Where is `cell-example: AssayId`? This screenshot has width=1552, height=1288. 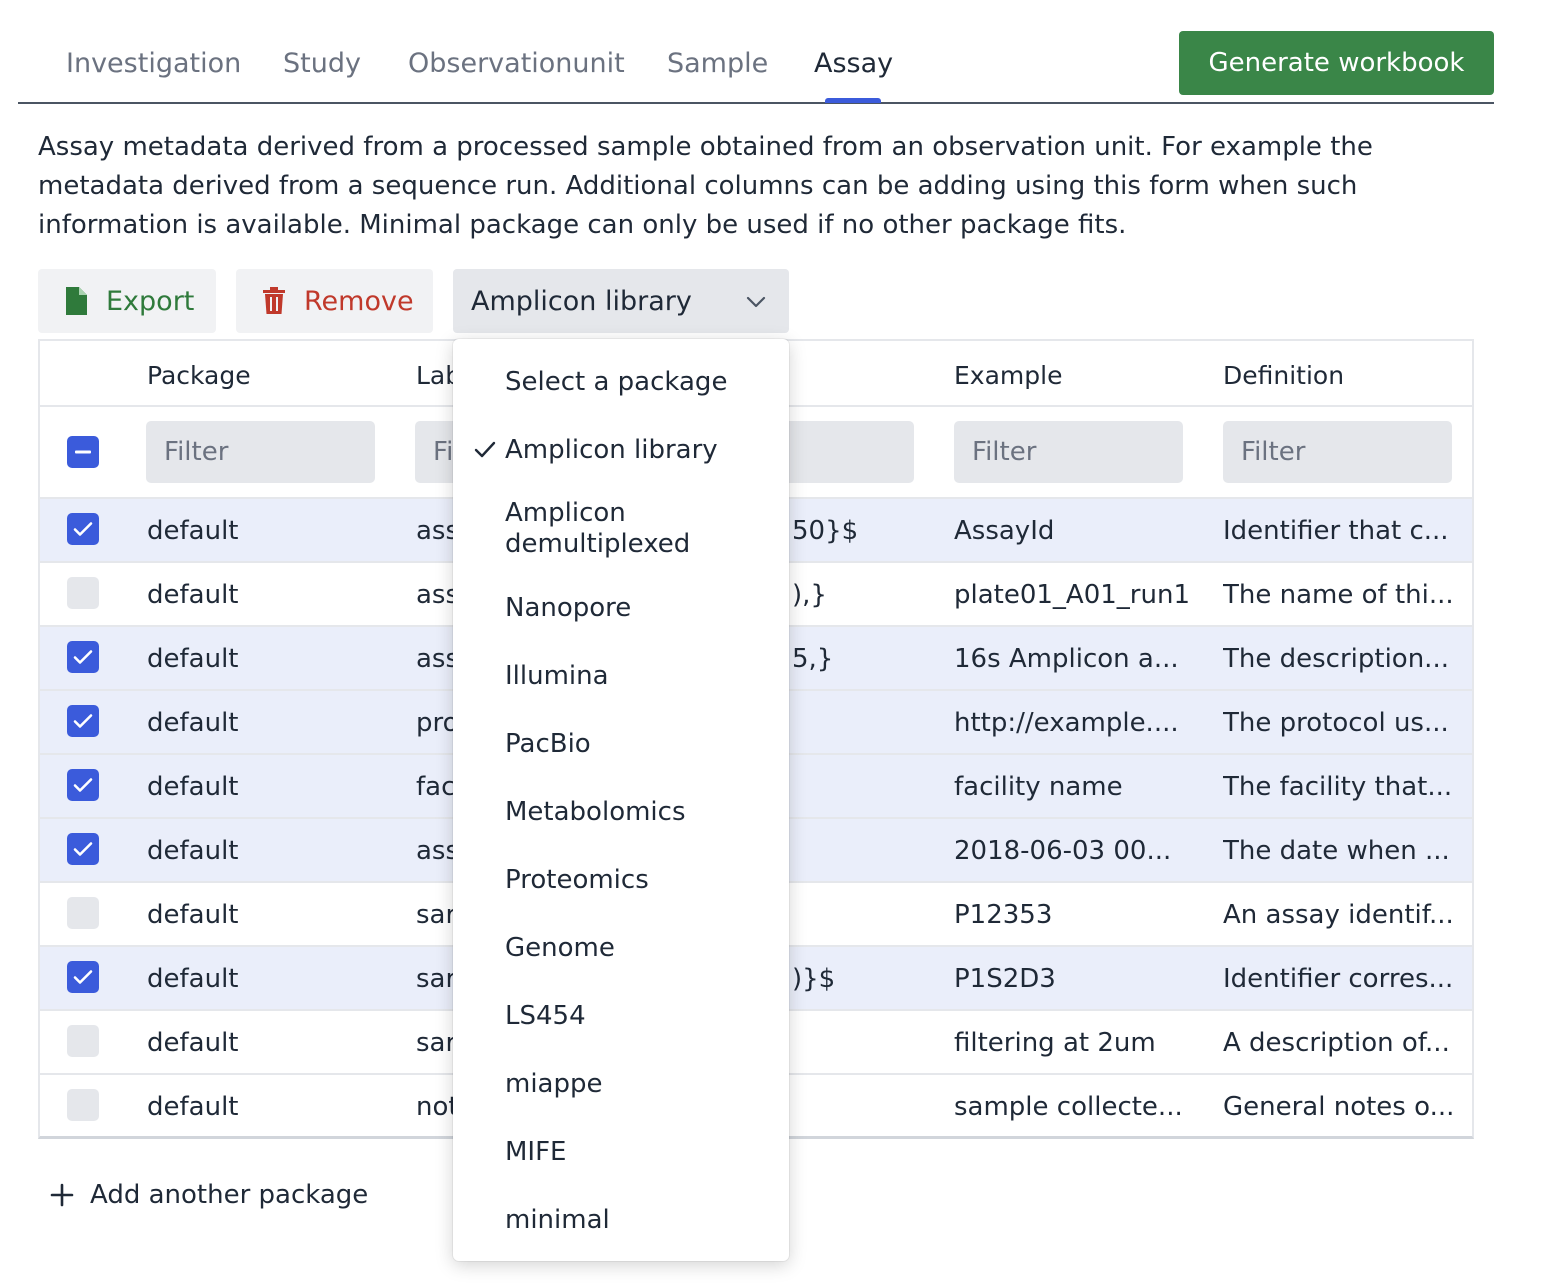
cell-example: AssayId is located at coordinates (1004, 531).